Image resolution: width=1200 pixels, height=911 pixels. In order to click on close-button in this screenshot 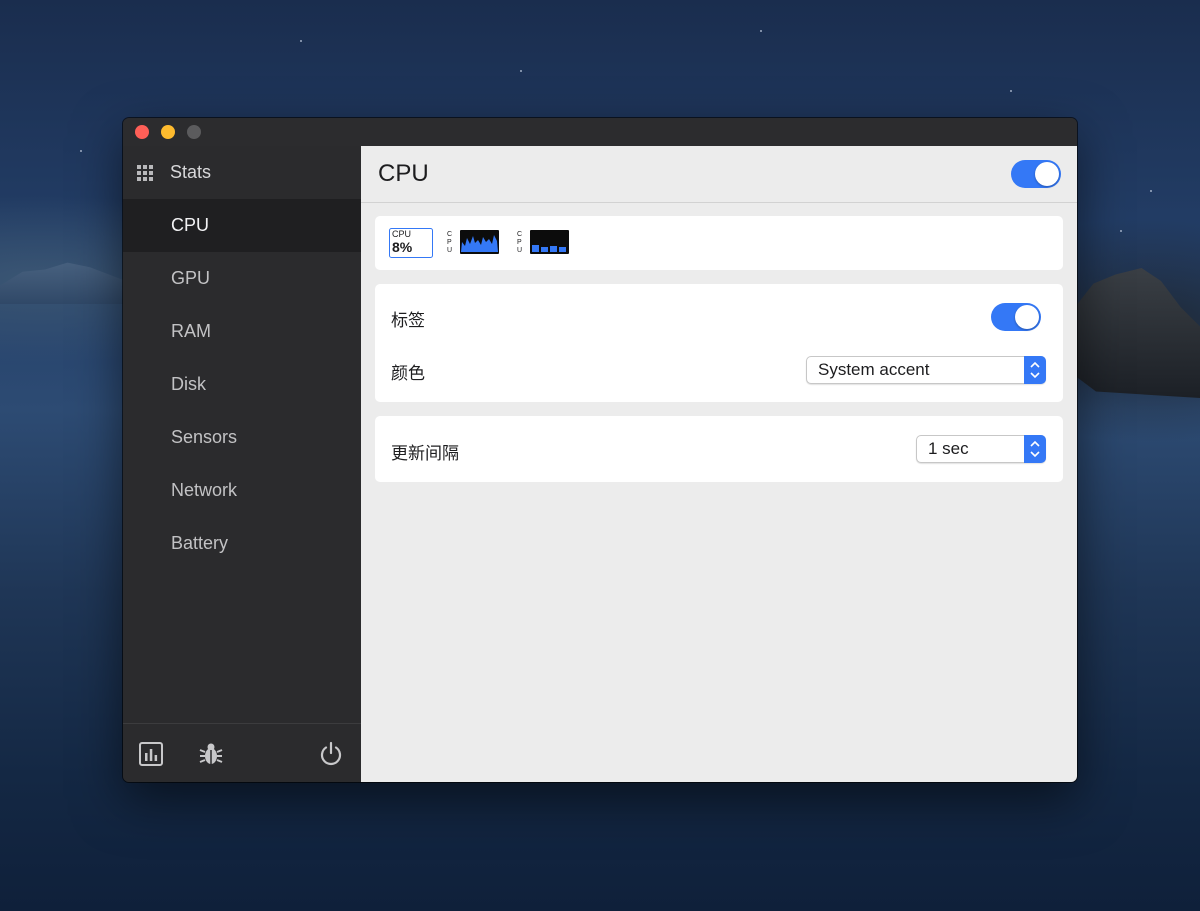, I will do `click(142, 132)`.